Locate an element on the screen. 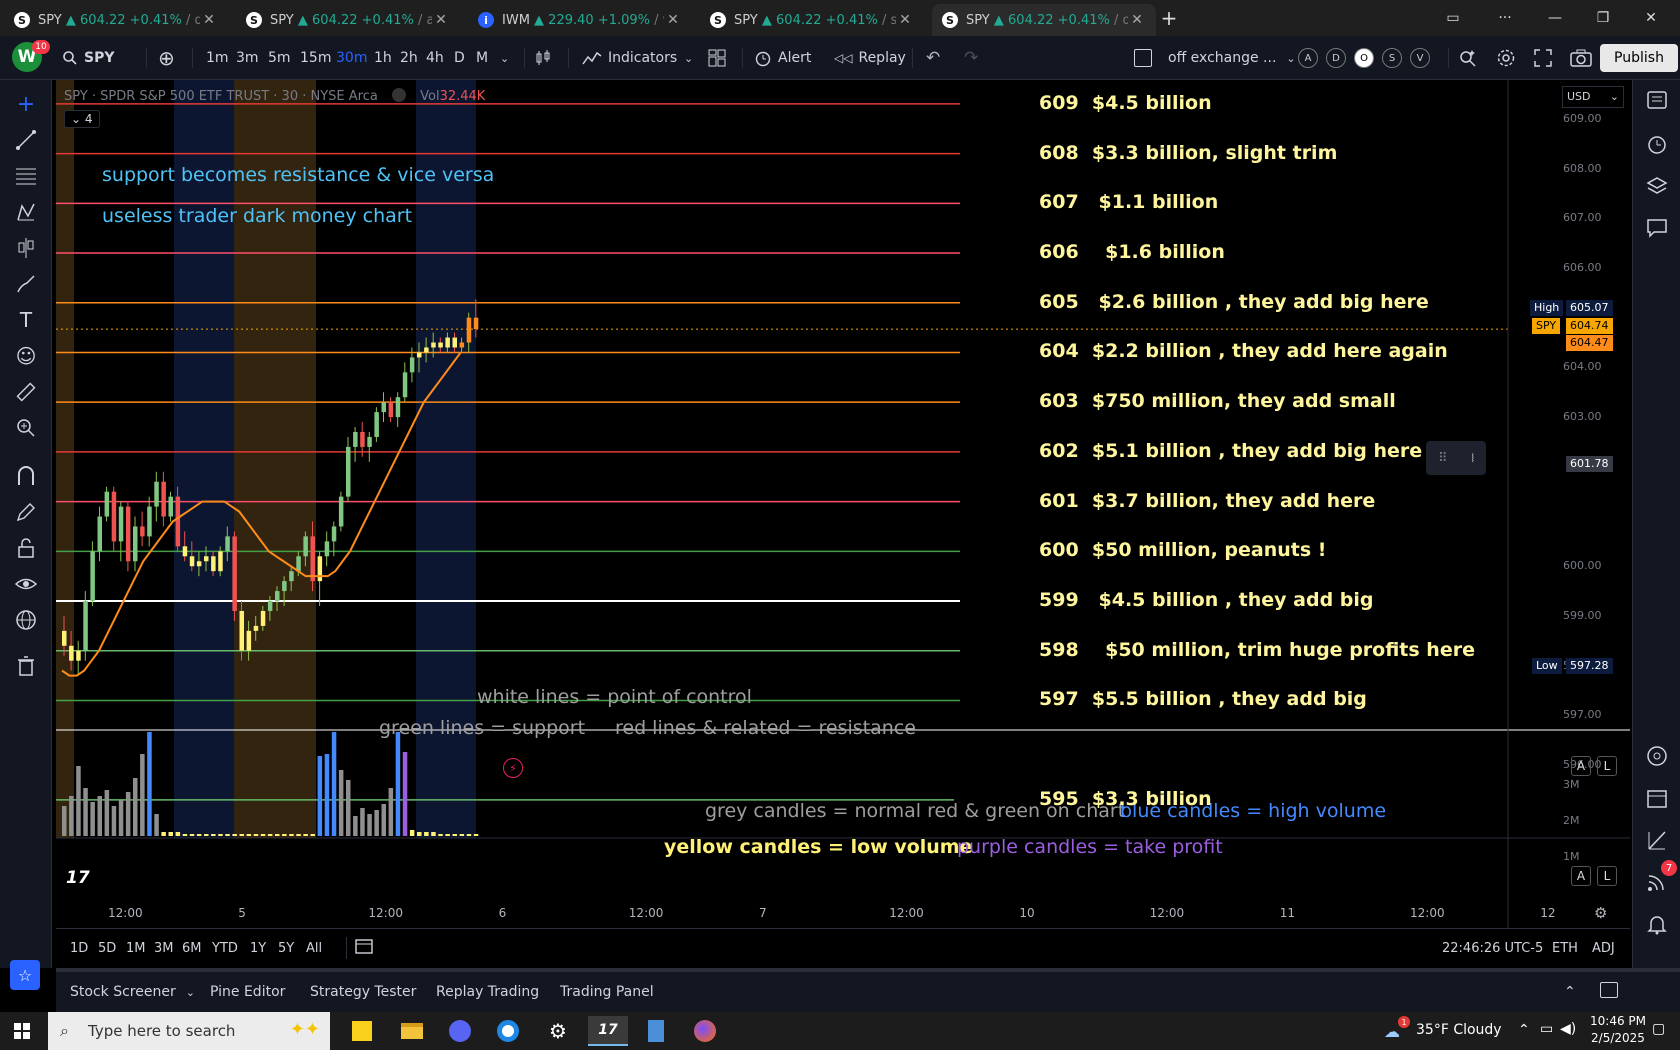 This screenshot has width=1680, height=1050. tab-layout-icon: ▭ is located at coordinates (1453, 18).